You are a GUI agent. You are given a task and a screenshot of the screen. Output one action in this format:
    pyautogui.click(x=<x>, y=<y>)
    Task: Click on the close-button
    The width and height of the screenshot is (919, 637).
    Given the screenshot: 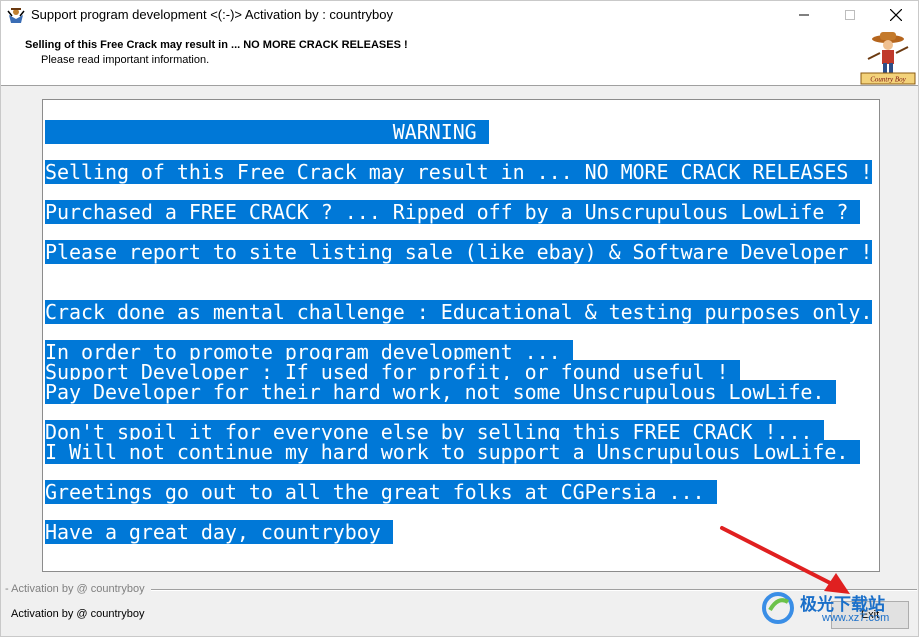 What is the action you would take?
    pyautogui.click(x=896, y=15)
    